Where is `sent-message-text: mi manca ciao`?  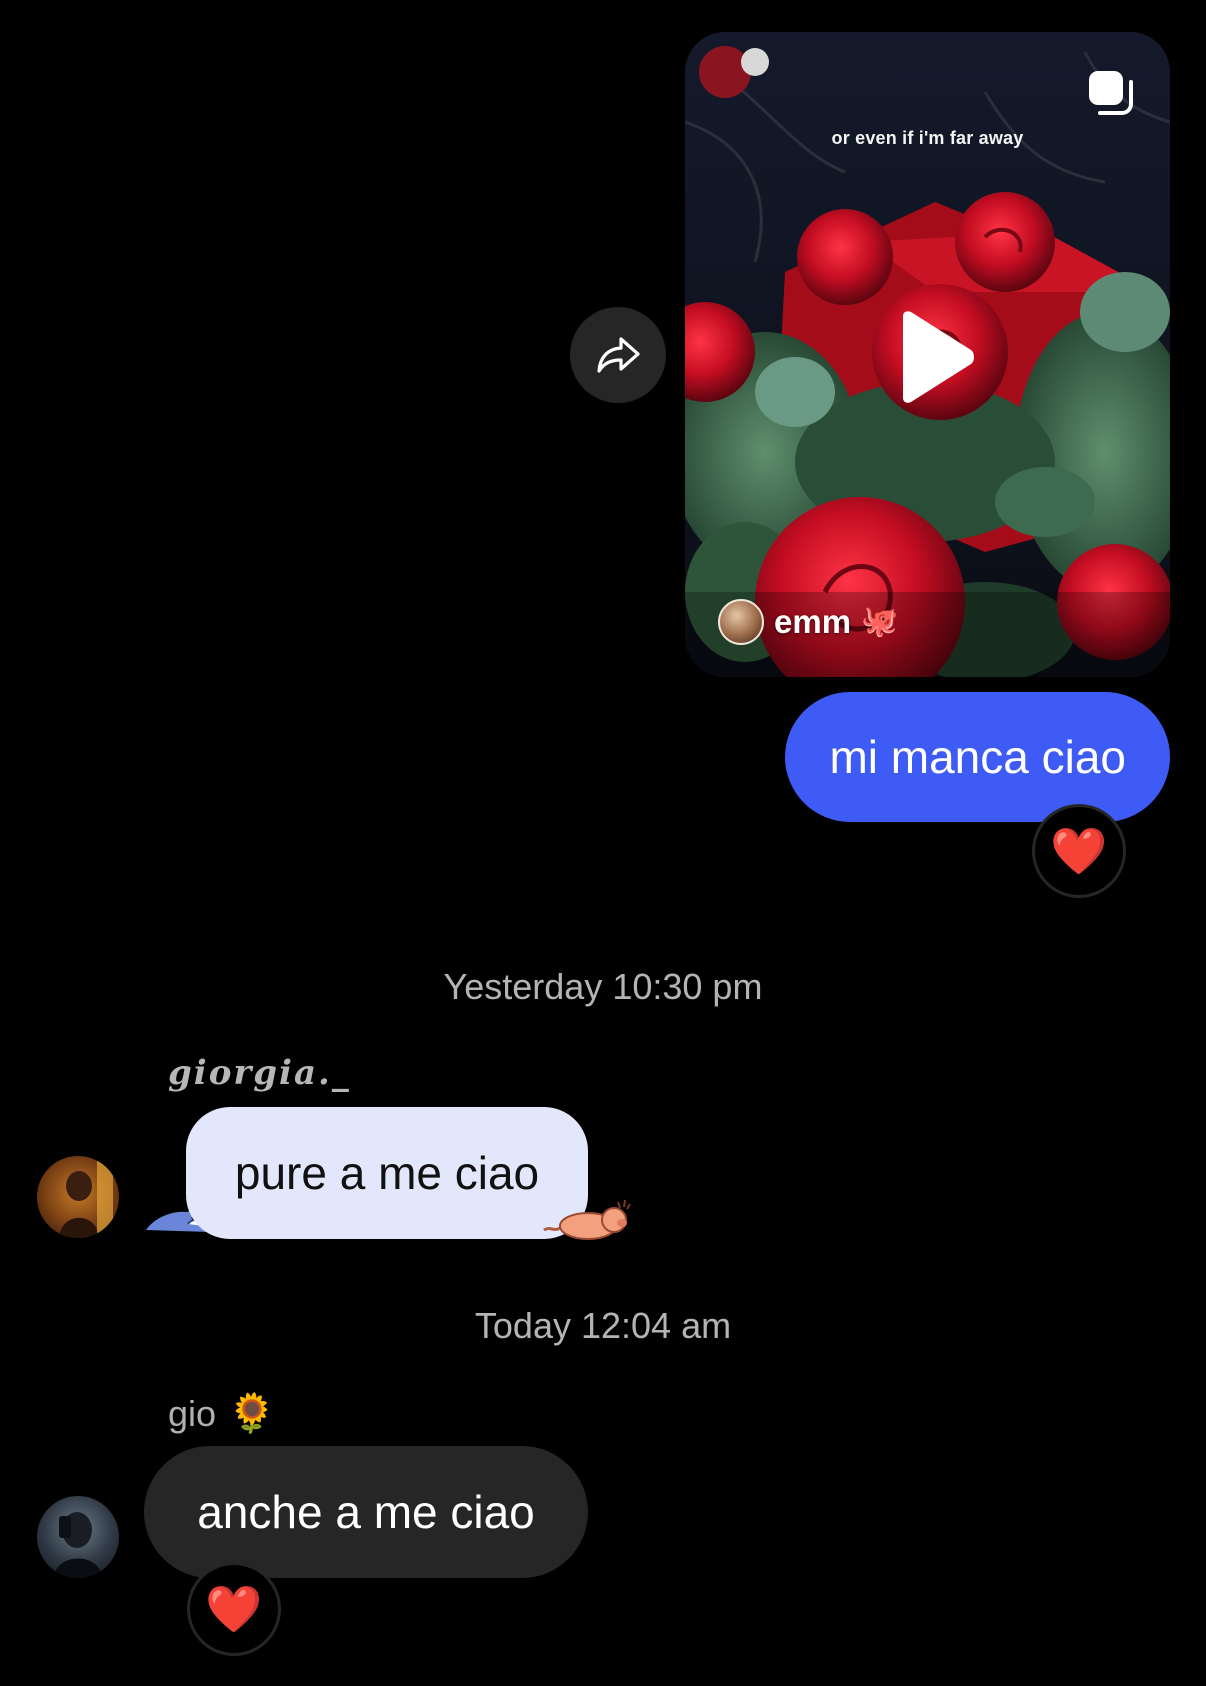
sent-message-text: mi manca ciao is located at coordinates (977, 757).